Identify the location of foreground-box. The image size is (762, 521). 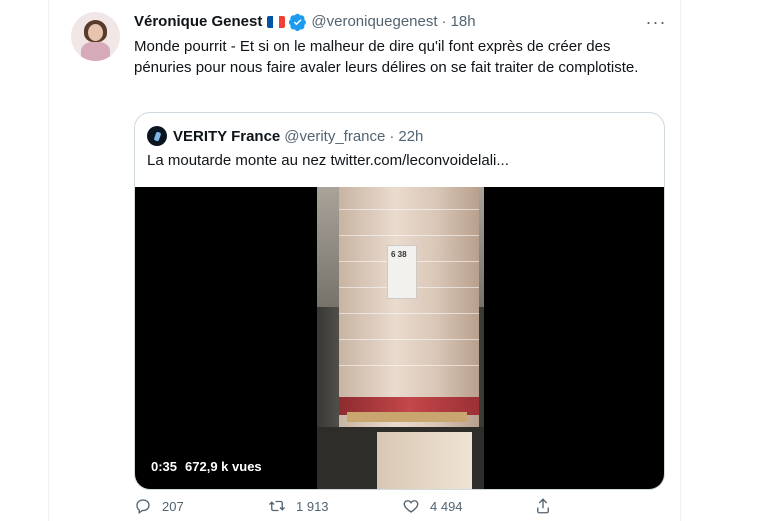
(424, 460).